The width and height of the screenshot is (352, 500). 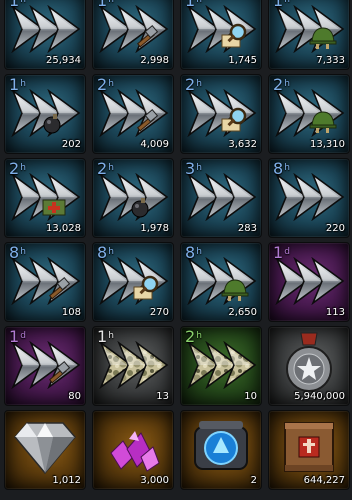 I want to click on inventory-slot: 1h 202, so click(x=45, y=114).